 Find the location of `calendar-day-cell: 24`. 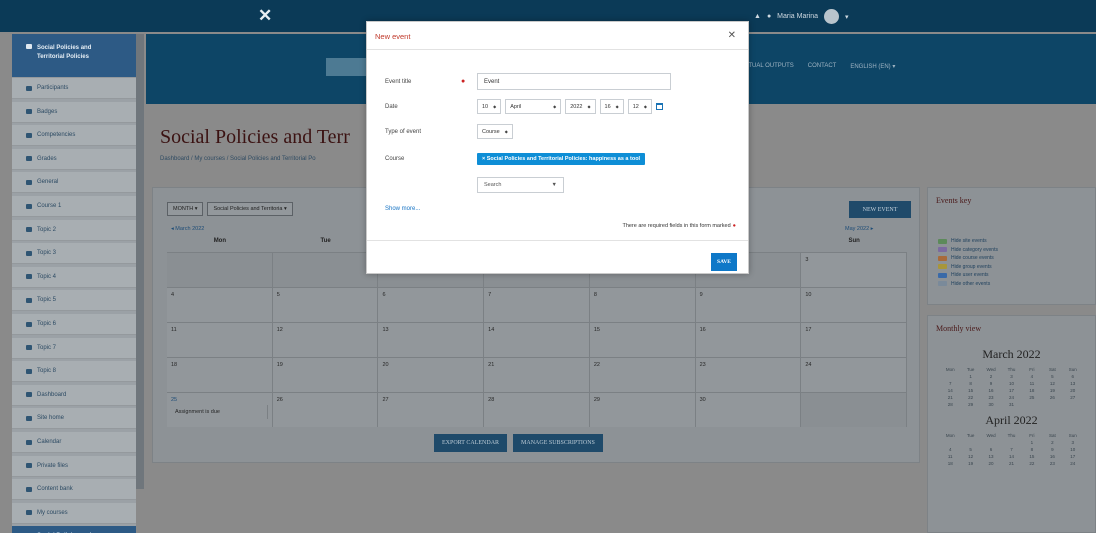

calendar-day-cell: 24 is located at coordinates (854, 375).